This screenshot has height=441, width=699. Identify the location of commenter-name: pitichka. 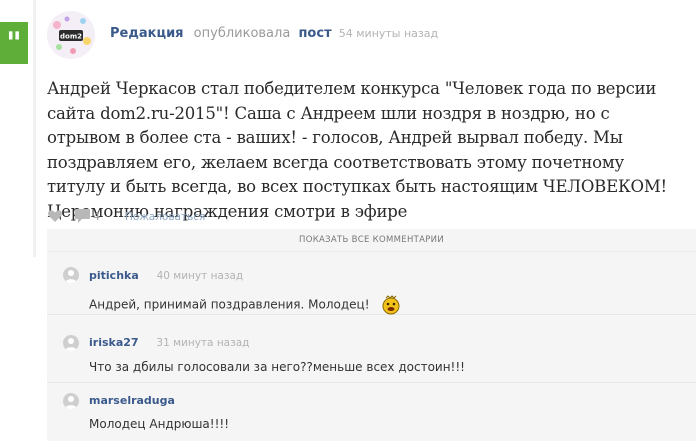
(114, 275).